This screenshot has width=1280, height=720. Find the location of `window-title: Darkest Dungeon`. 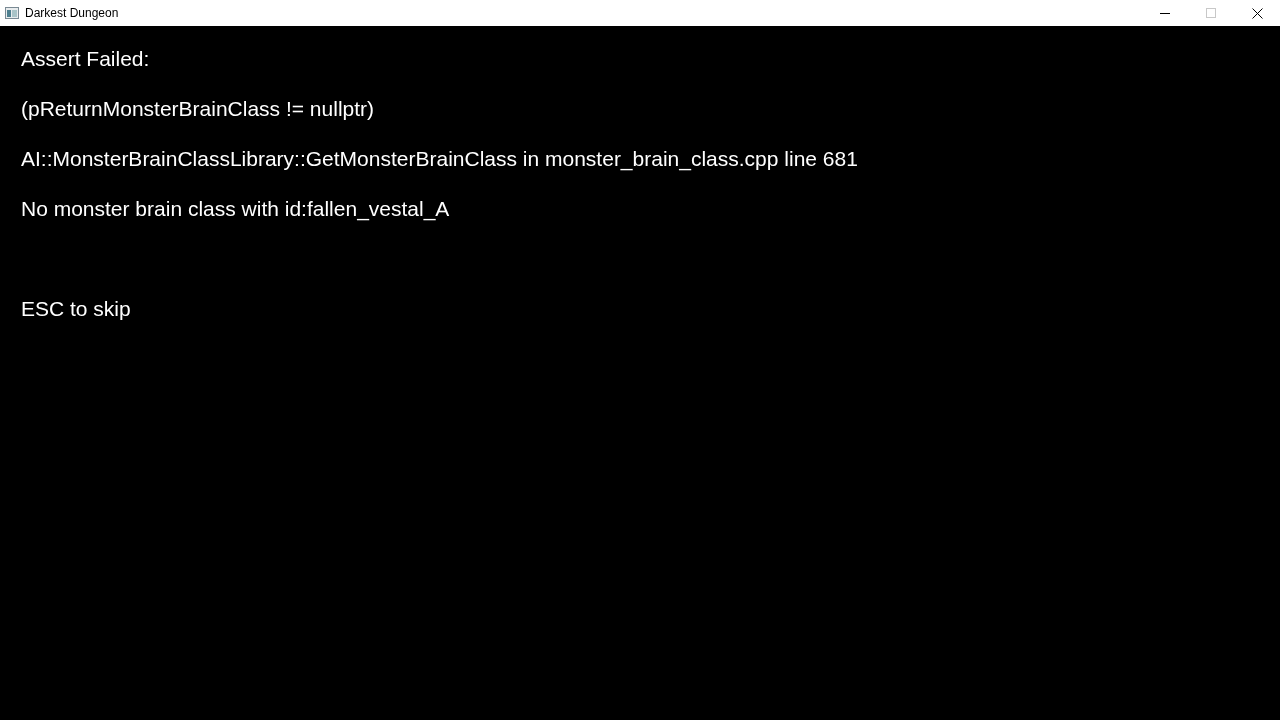

window-title: Darkest Dungeon is located at coordinates (72, 13).